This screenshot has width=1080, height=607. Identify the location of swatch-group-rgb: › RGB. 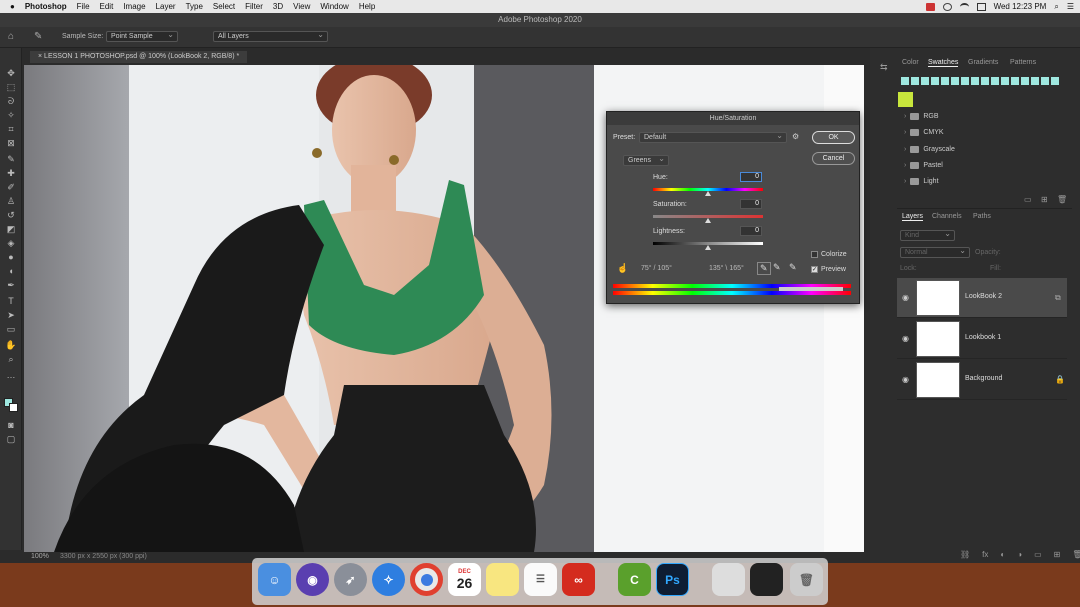
(921, 116).